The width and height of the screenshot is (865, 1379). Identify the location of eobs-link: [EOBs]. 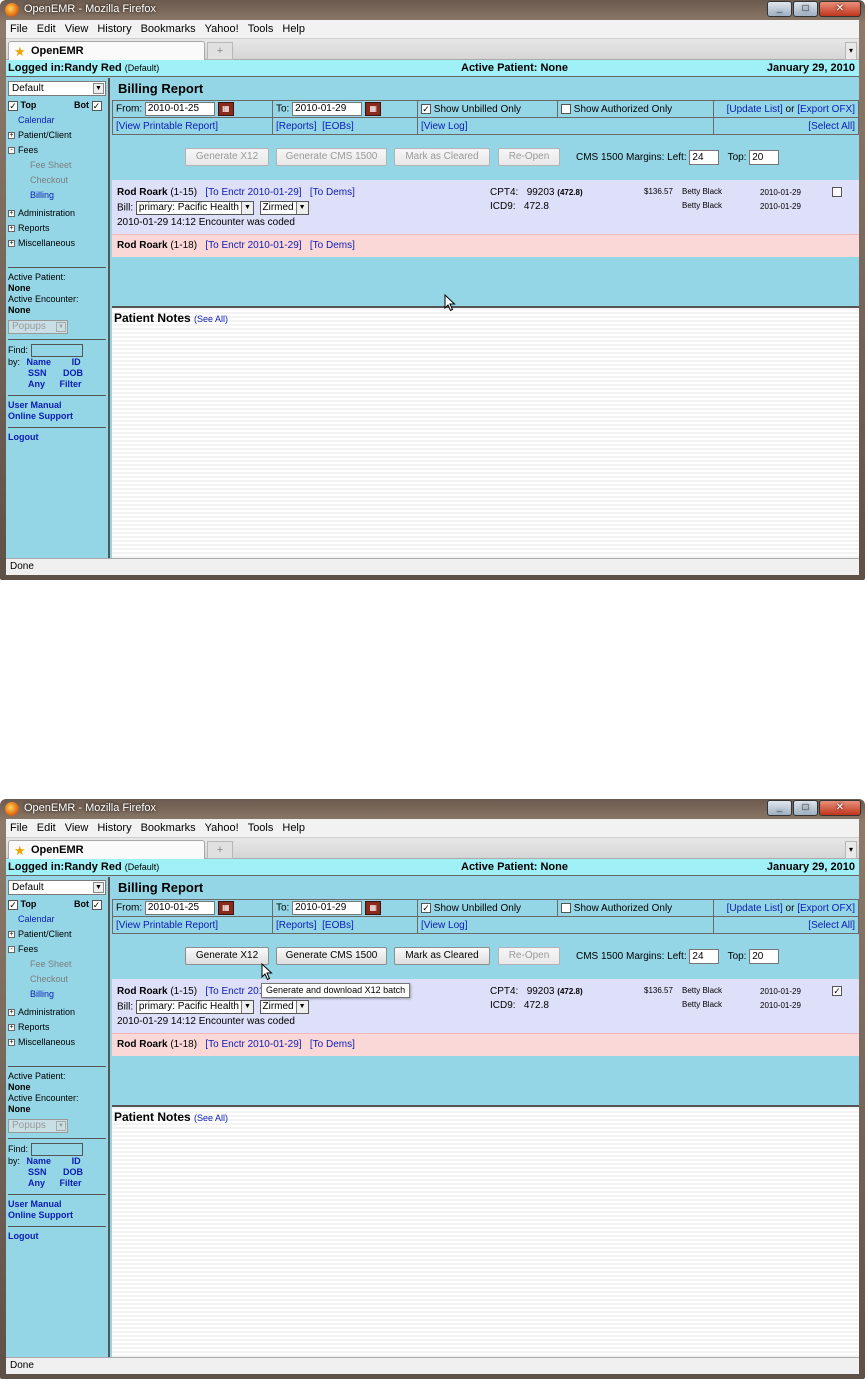
(338, 126).